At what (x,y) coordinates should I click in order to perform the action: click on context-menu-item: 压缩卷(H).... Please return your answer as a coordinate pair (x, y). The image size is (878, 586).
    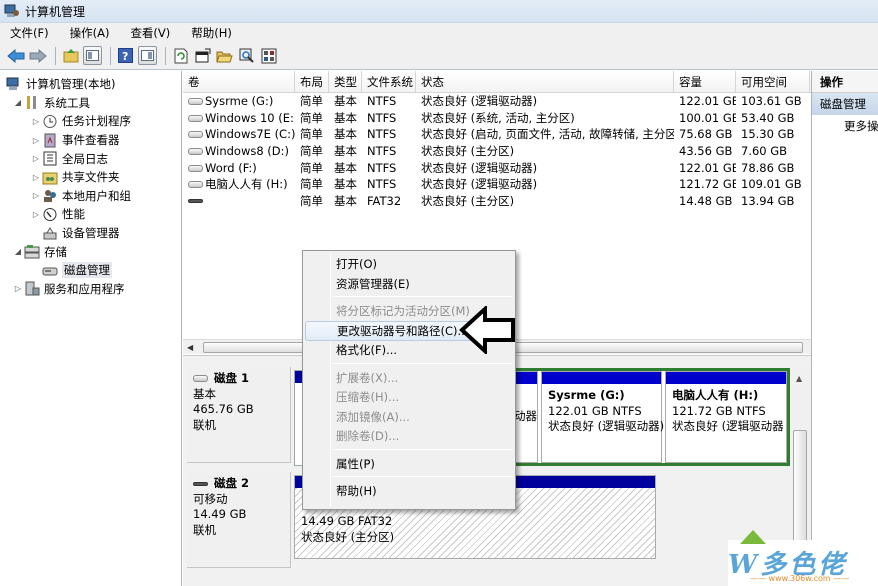
    Looking at the image, I should click on (368, 397).